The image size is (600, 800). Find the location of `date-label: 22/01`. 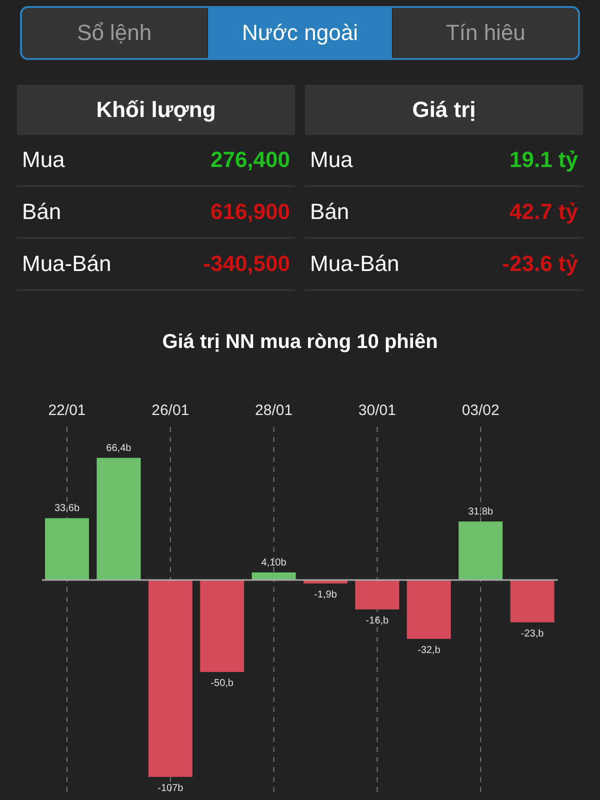

date-label: 22/01 is located at coordinates (67, 410).